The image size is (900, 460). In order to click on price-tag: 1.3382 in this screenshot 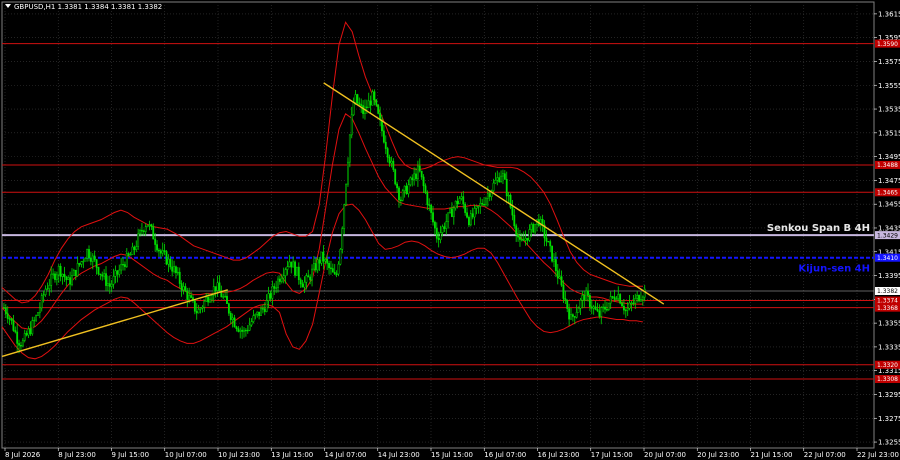, I will do `click(887, 291)`.